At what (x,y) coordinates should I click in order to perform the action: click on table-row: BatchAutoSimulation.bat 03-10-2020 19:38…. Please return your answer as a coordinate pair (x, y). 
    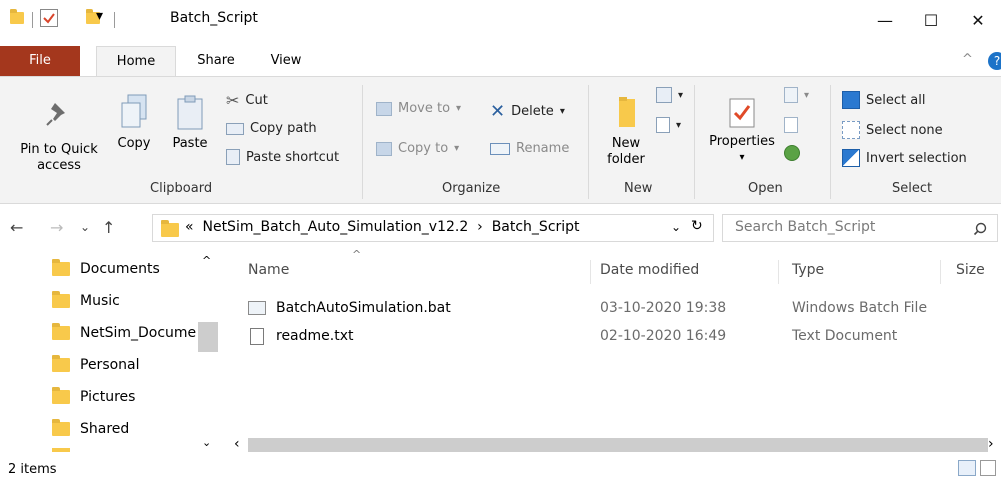
    Looking at the image, I should click on (616, 309).